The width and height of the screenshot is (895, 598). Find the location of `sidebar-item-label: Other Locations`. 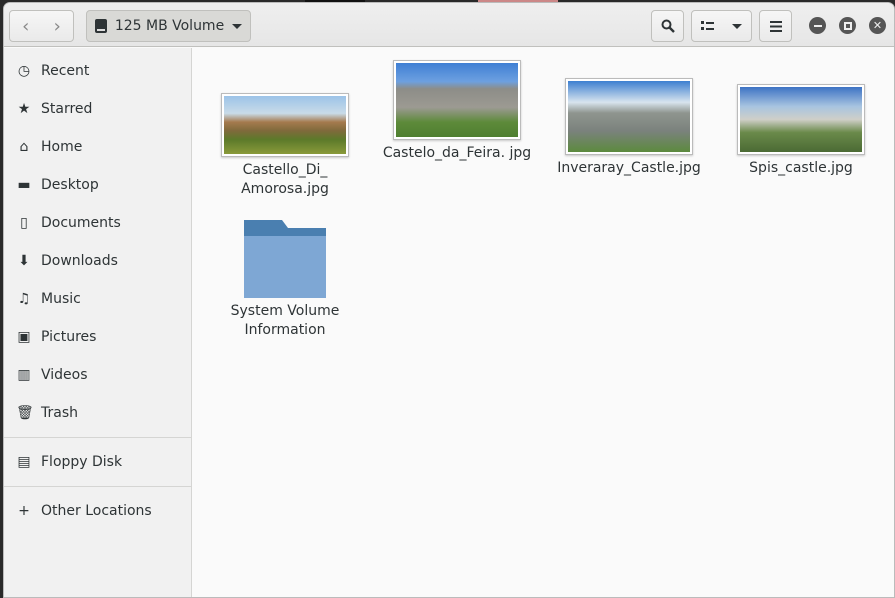

sidebar-item-label: Other Locations is located at coordinates (96, 511).